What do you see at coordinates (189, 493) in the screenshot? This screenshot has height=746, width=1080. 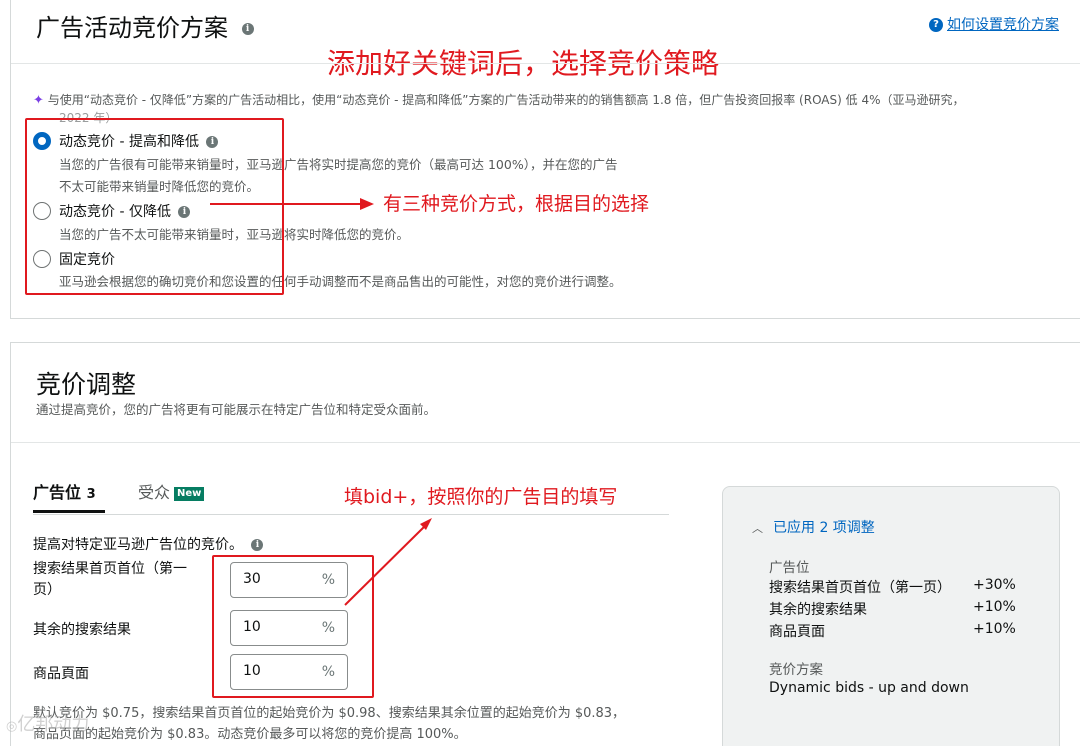 I see `new-badge: New` at bounding box center [189, 493].